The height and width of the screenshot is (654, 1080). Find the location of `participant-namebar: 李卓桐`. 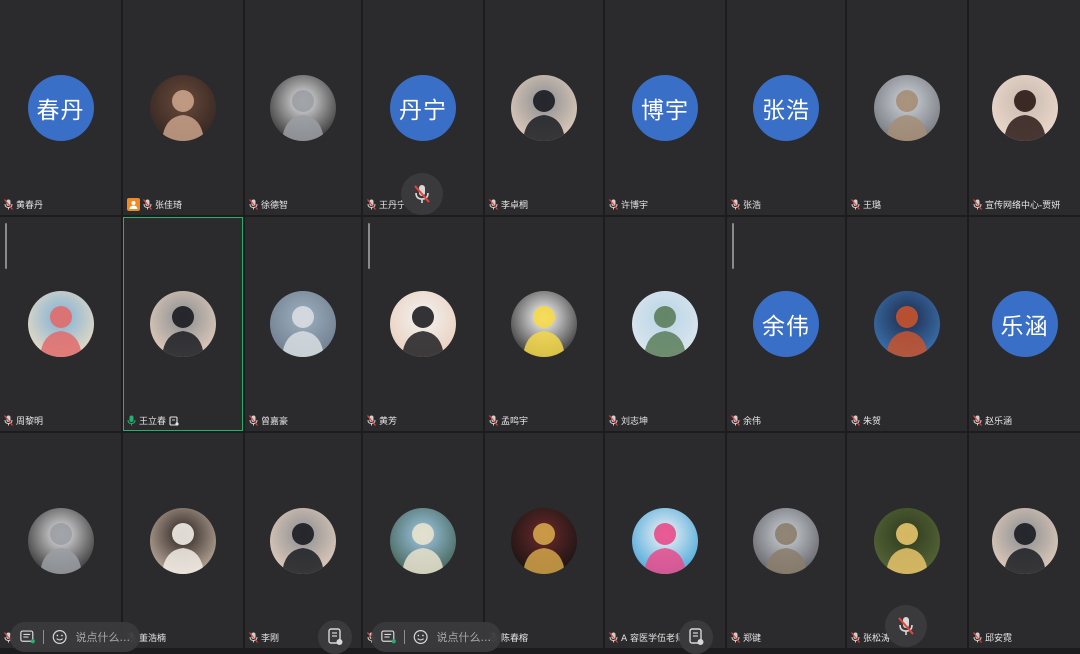

participant-namebar: 李卓桐 is located at coordinates (508, 204).